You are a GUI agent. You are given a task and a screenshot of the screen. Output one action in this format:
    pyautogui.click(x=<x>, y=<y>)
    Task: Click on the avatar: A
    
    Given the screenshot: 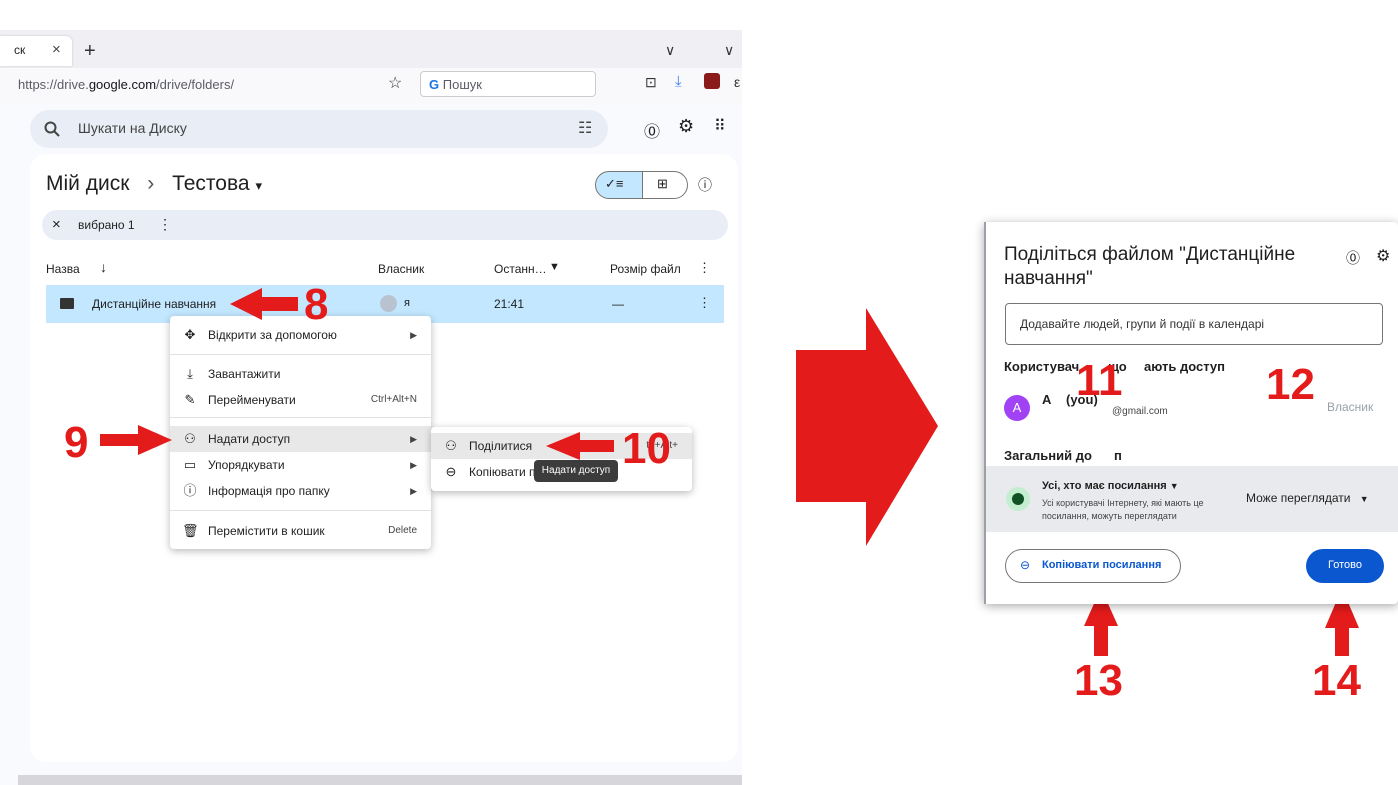 What is the action you would take?
    pyautogui.click(x=1017, y=408)
    